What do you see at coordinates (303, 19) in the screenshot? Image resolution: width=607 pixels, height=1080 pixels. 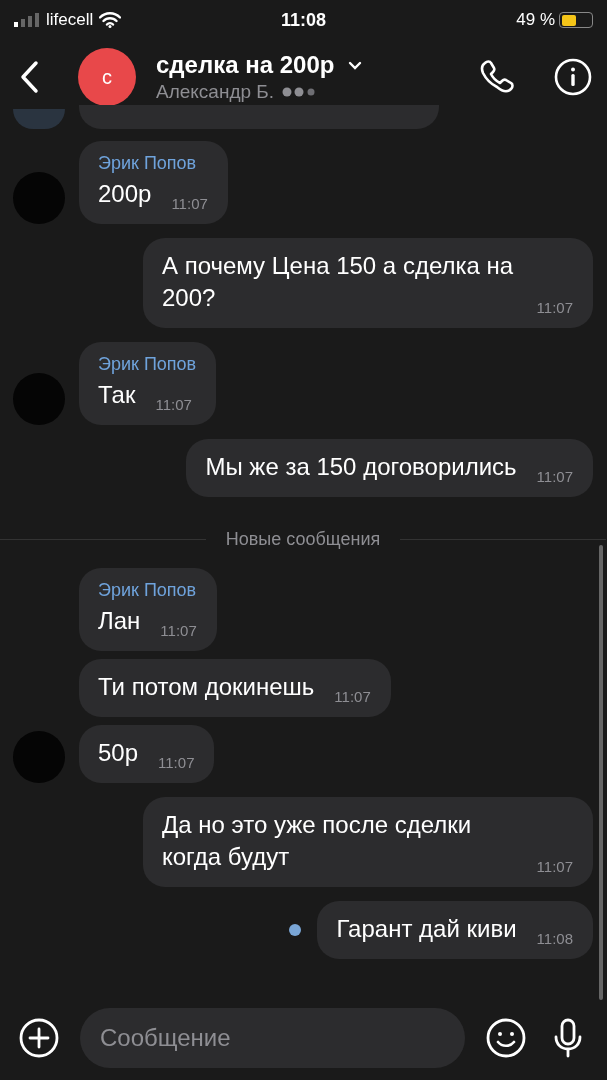 I see `clock: 11:08` at bounding box center [303, 19].